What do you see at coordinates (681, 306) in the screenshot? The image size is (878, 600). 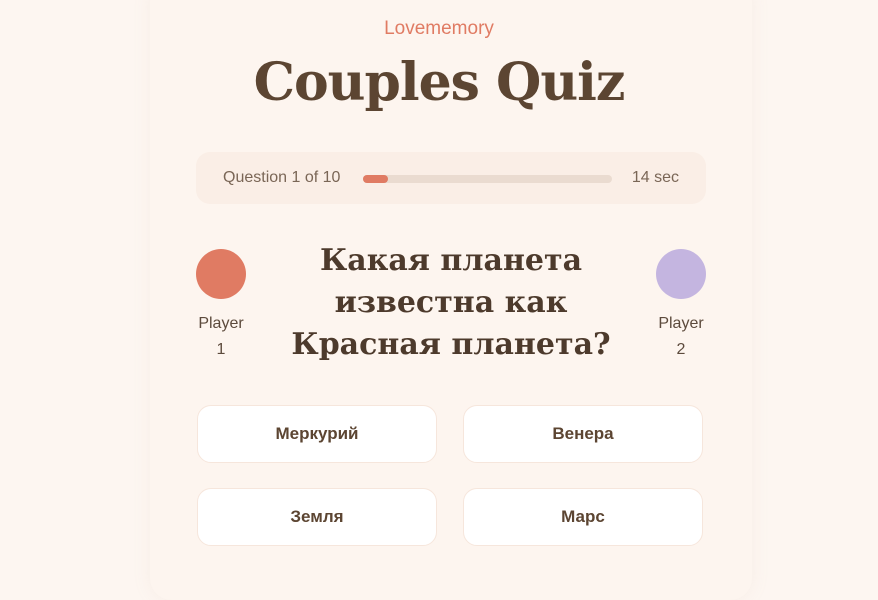 I see `player-2: Player 2` at bounding box center [681, 306].